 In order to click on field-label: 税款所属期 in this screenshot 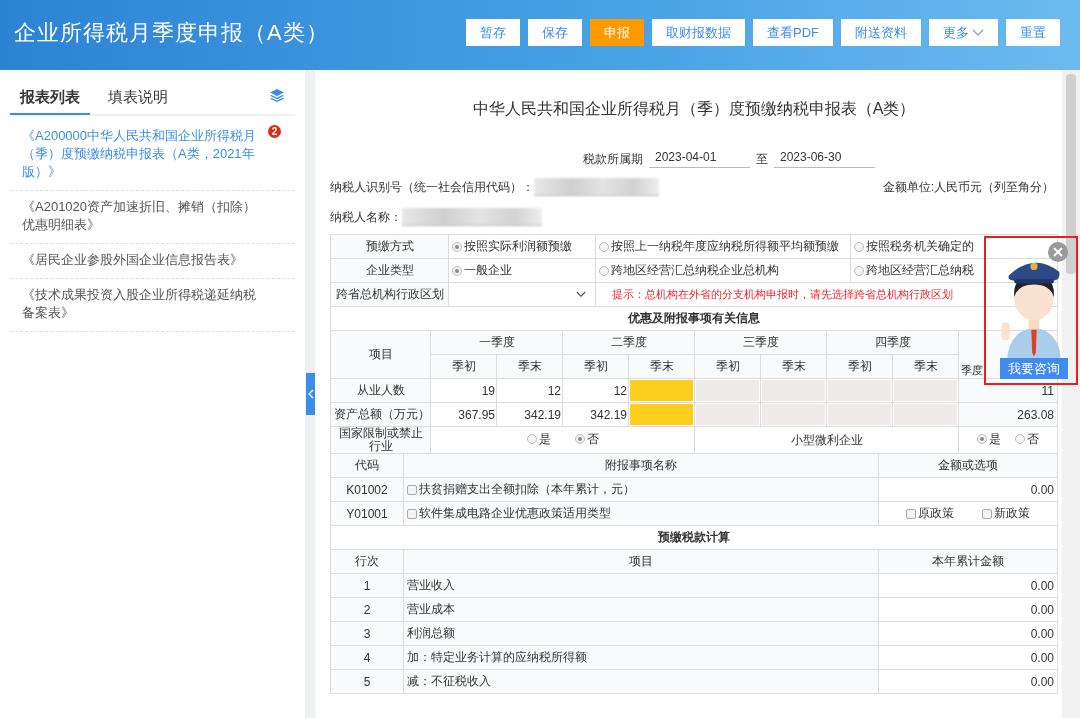, I will do `click(613, 159)`.